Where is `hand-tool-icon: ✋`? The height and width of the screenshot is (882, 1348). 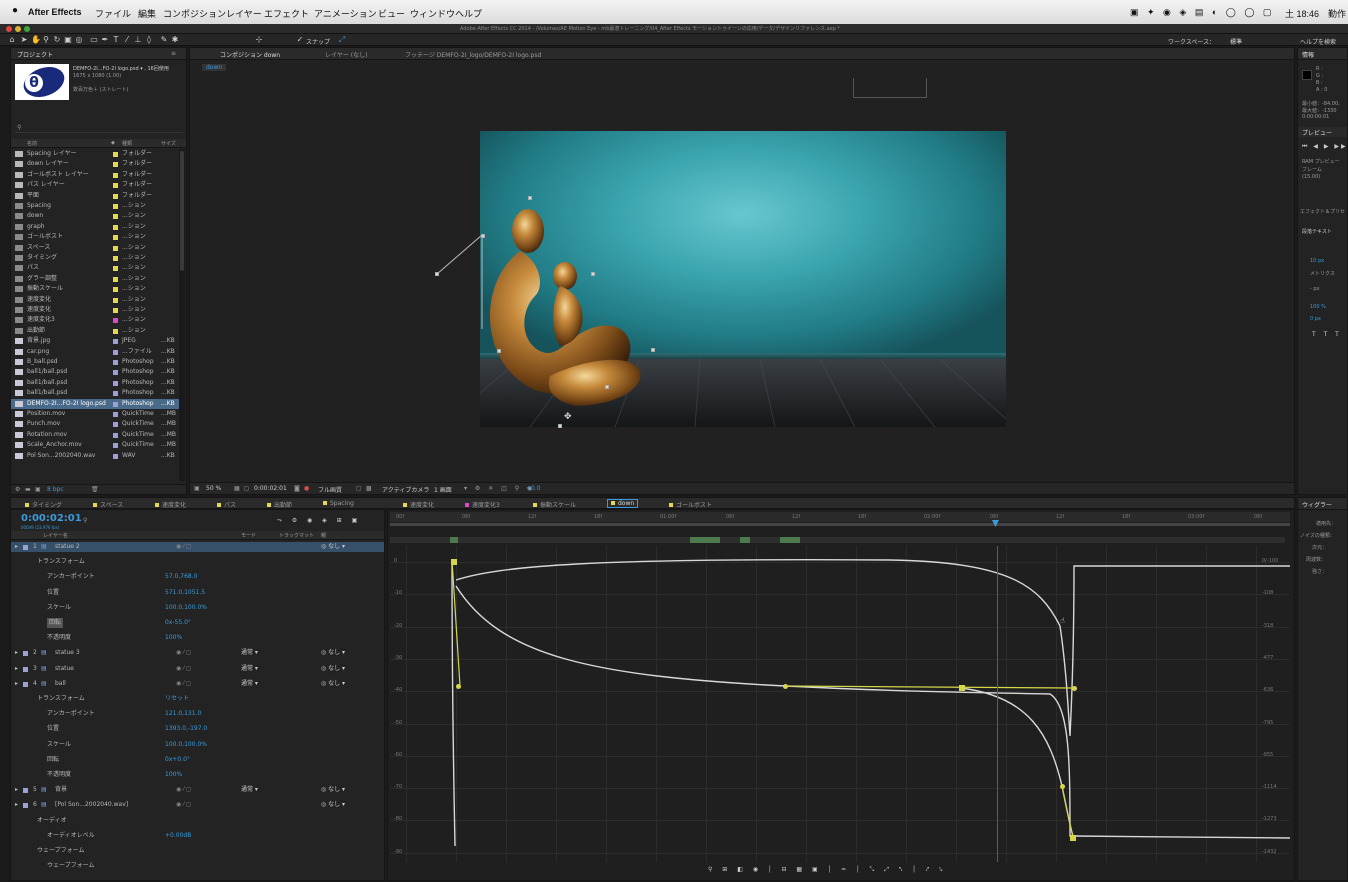 hand-tool-icon: ✋ is located at coordinates (36, 40).